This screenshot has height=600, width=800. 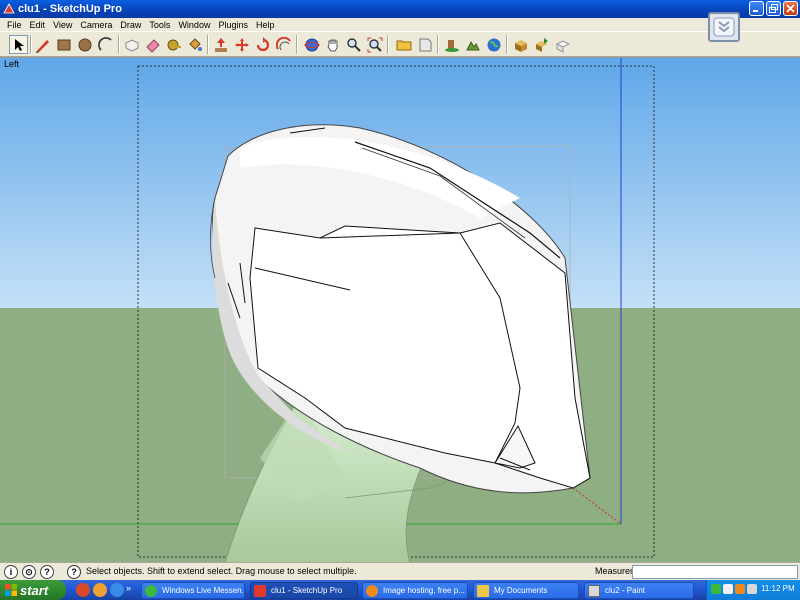 I want to click on zoom-extents-button, so click(x=374, y=44).